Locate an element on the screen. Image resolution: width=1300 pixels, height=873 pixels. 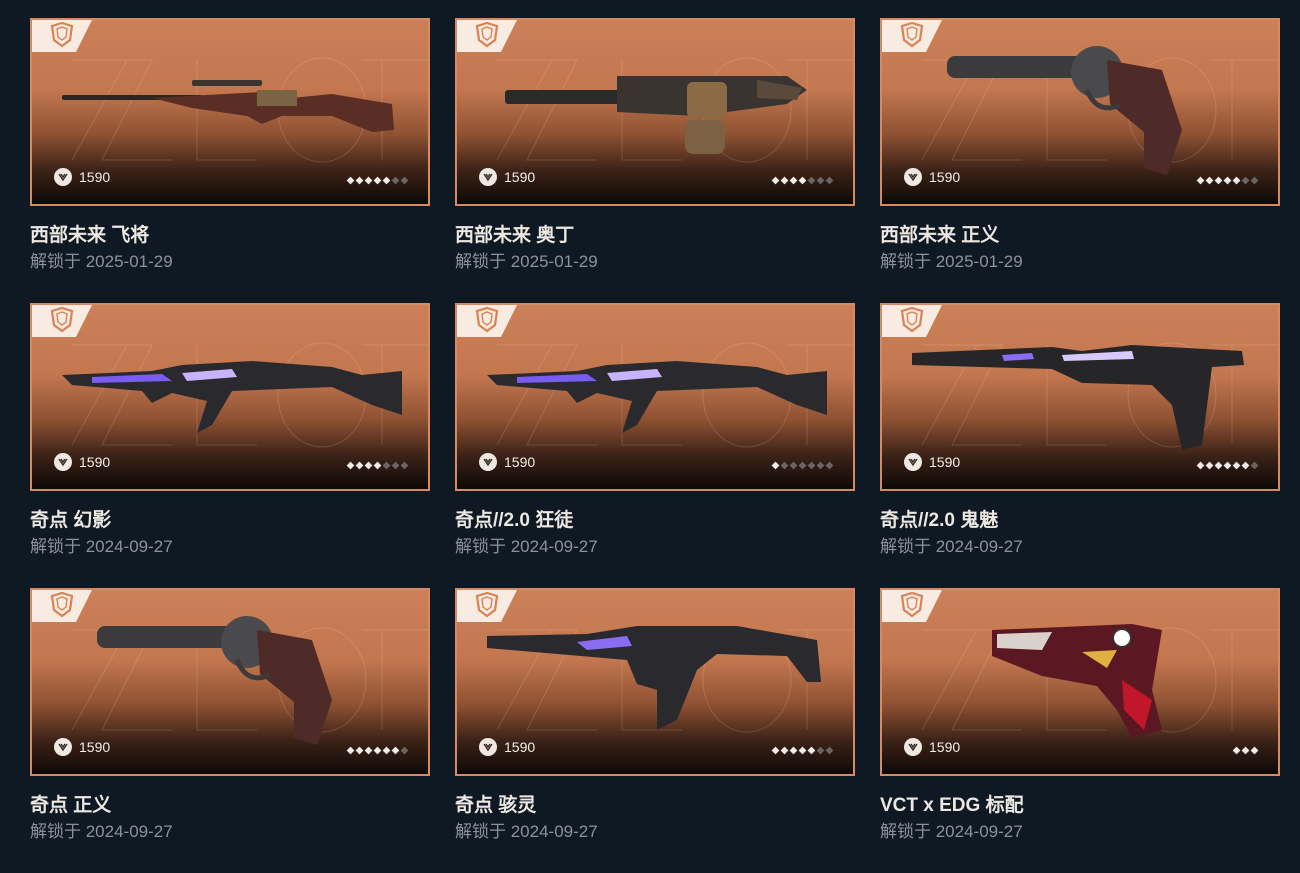
skin-name: 奇点//2.0 狂徒 is located at coordinates (514, 520).